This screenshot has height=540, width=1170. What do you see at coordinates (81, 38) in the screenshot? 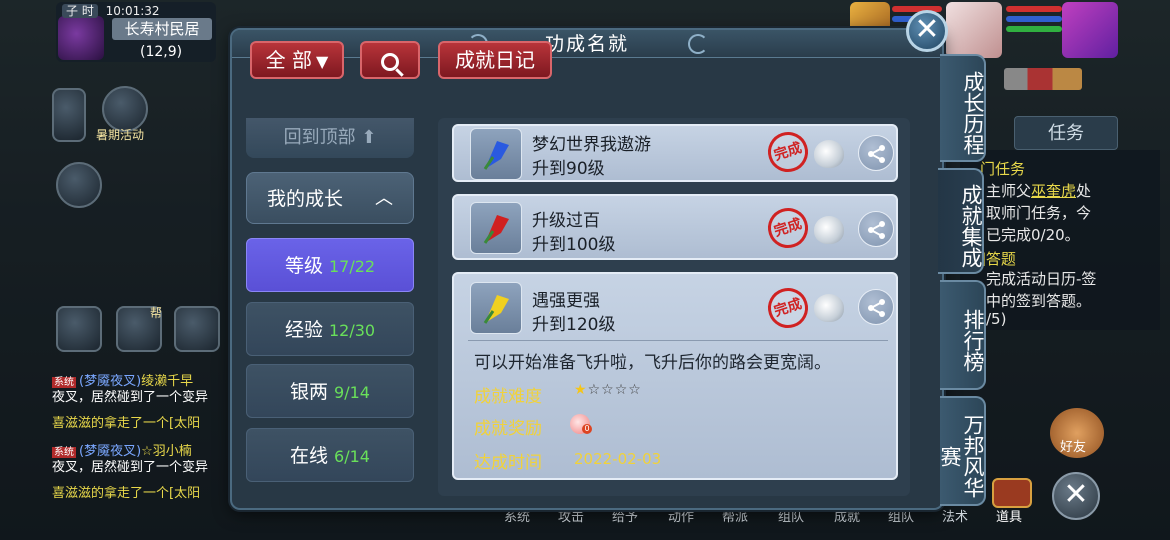
I see `player-avatar` at bounding box center [81, 38].